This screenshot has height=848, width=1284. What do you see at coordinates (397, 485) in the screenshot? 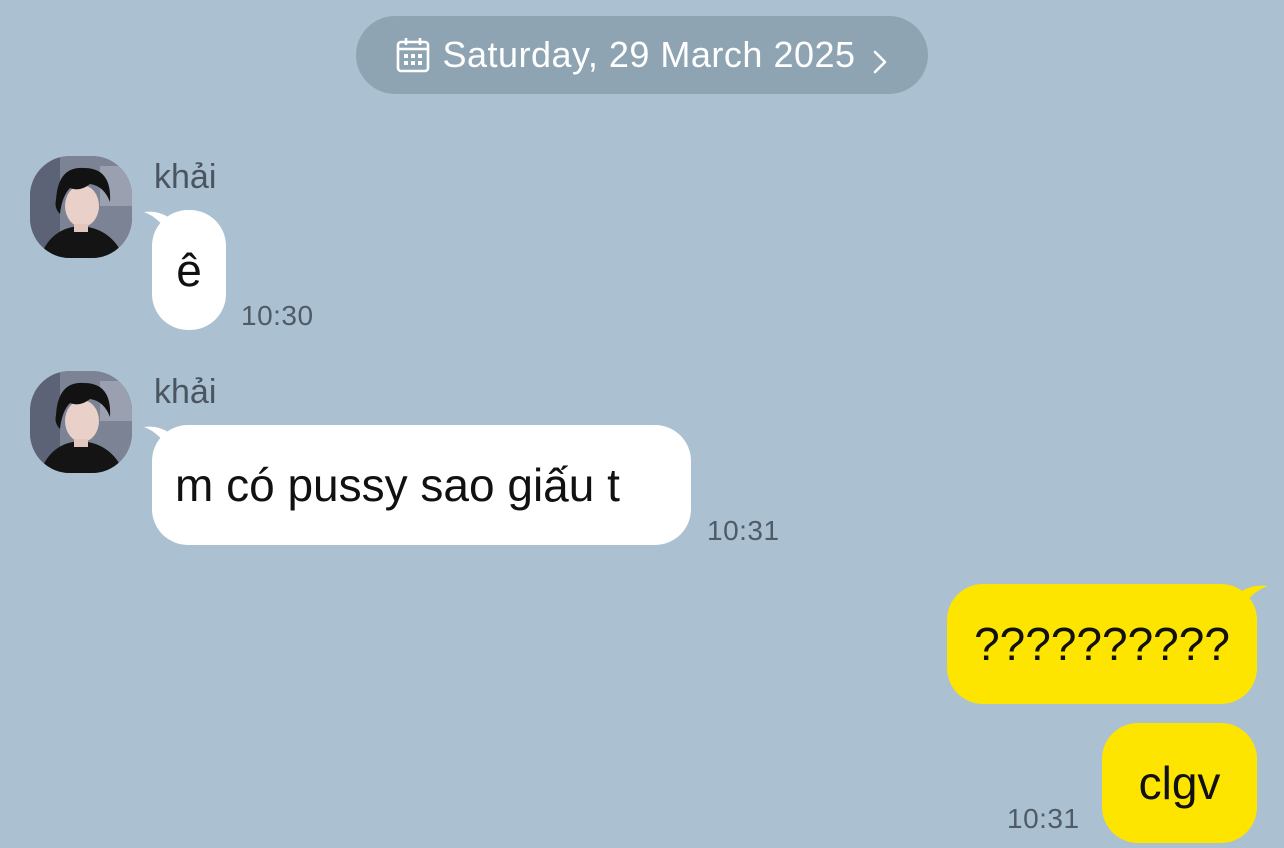
I see `message-text: m có pussy sao giấu t` at bounding box center [397, 485].